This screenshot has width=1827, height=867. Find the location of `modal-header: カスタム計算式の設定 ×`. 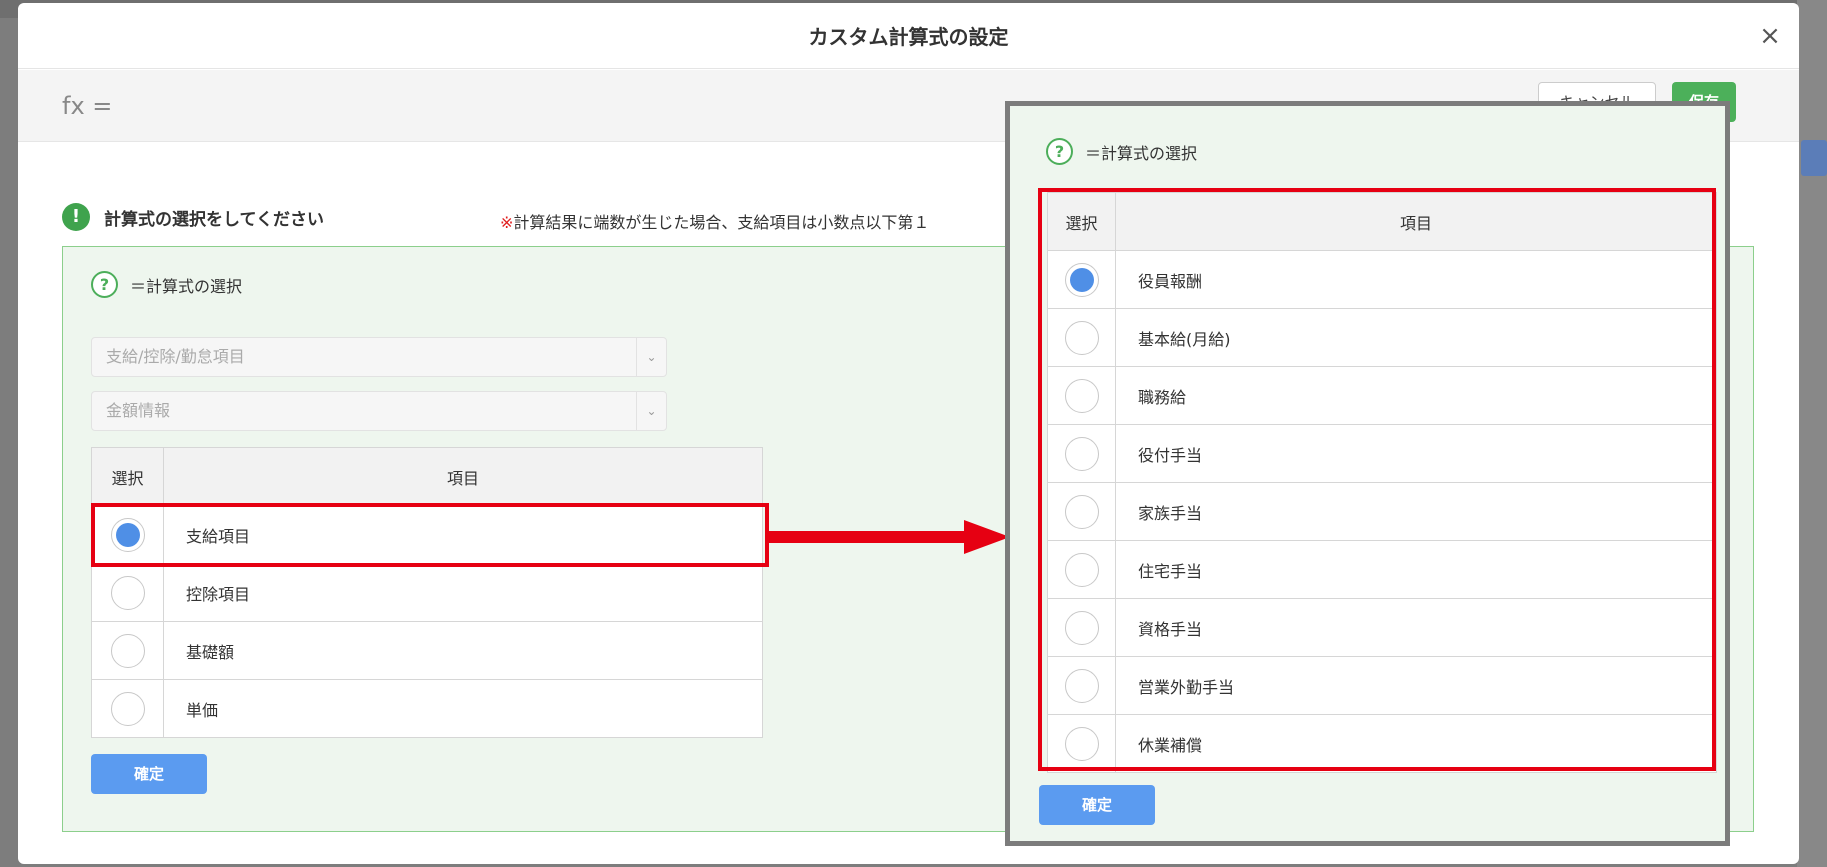

modal-header: カスタム計算式の設定 × is located at coordinates (908, 36).